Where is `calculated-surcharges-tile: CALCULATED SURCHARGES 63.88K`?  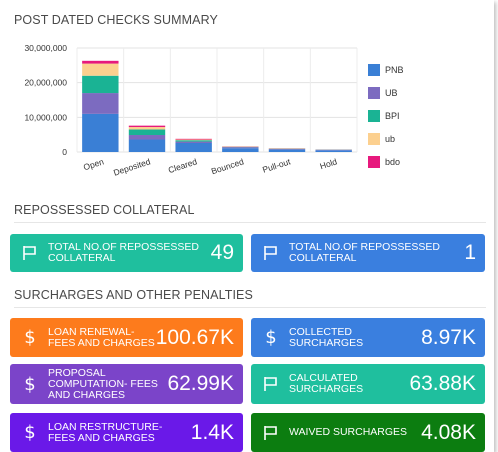 calculated-surcharges-tile: CALCULATED SURCHARGES 63.88K is located at coordinates (368, 384).